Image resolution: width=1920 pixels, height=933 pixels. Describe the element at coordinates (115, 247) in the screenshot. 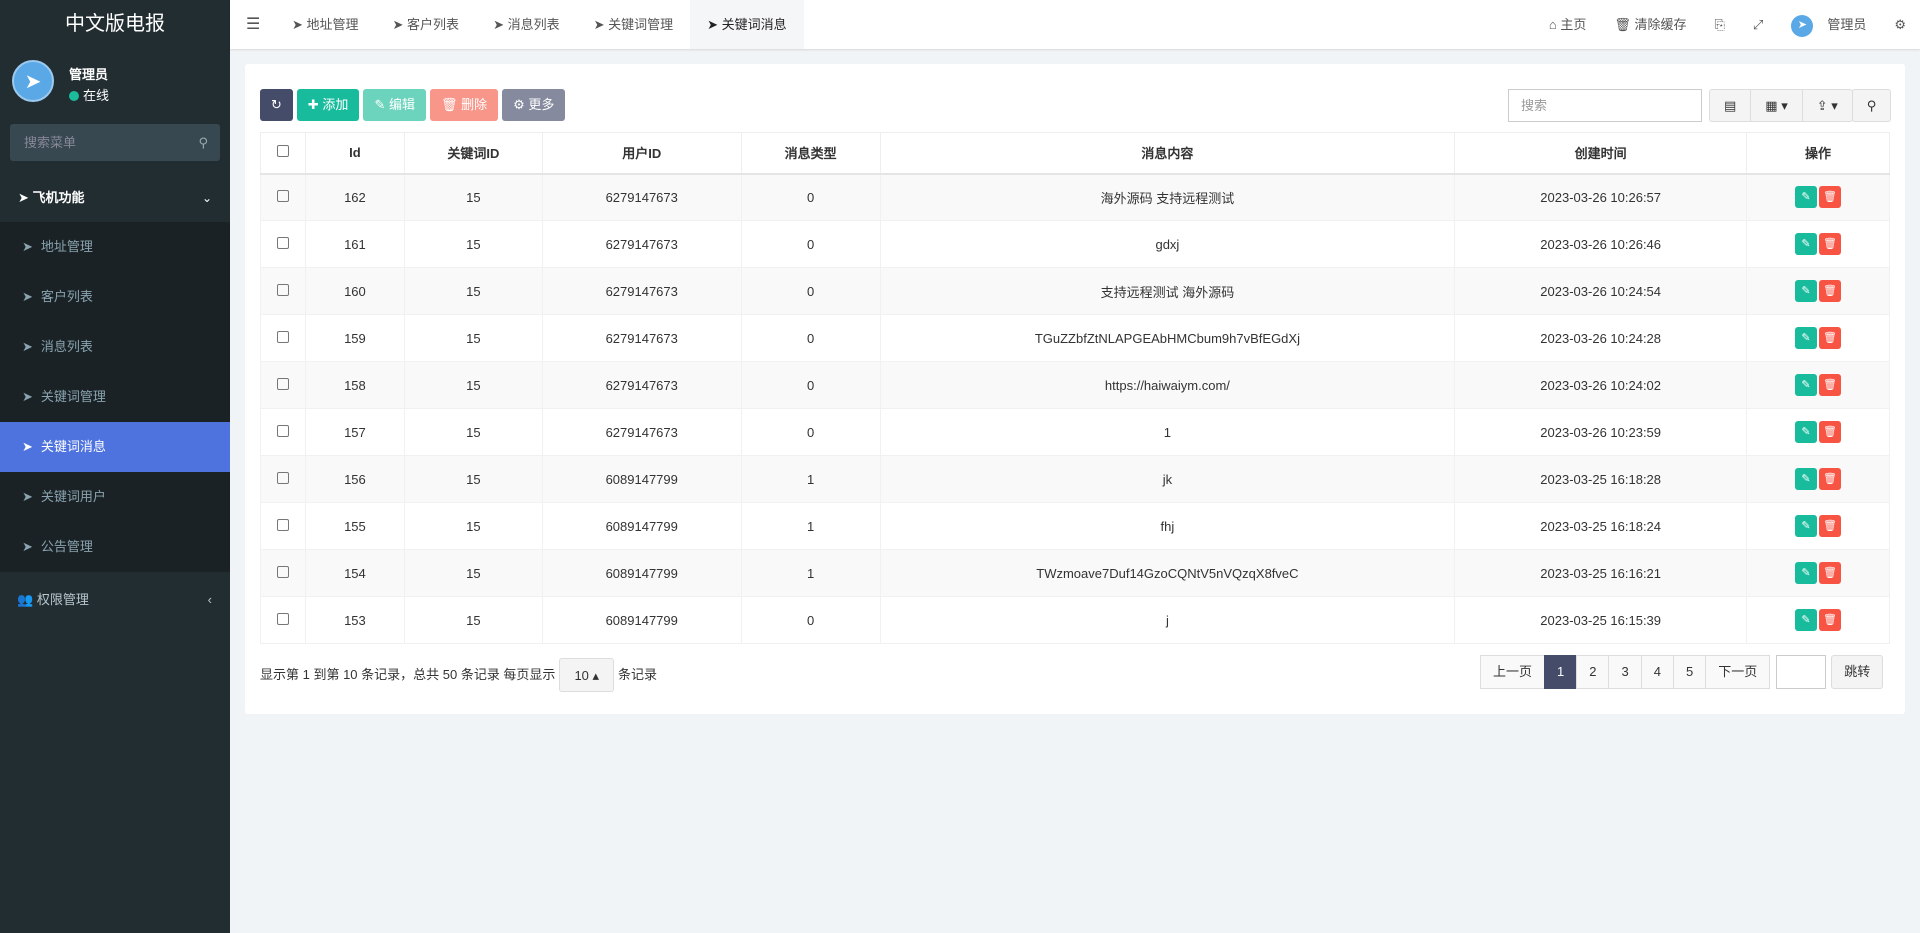

I see `sidebar-item: ➤ 地址管理` at that location.